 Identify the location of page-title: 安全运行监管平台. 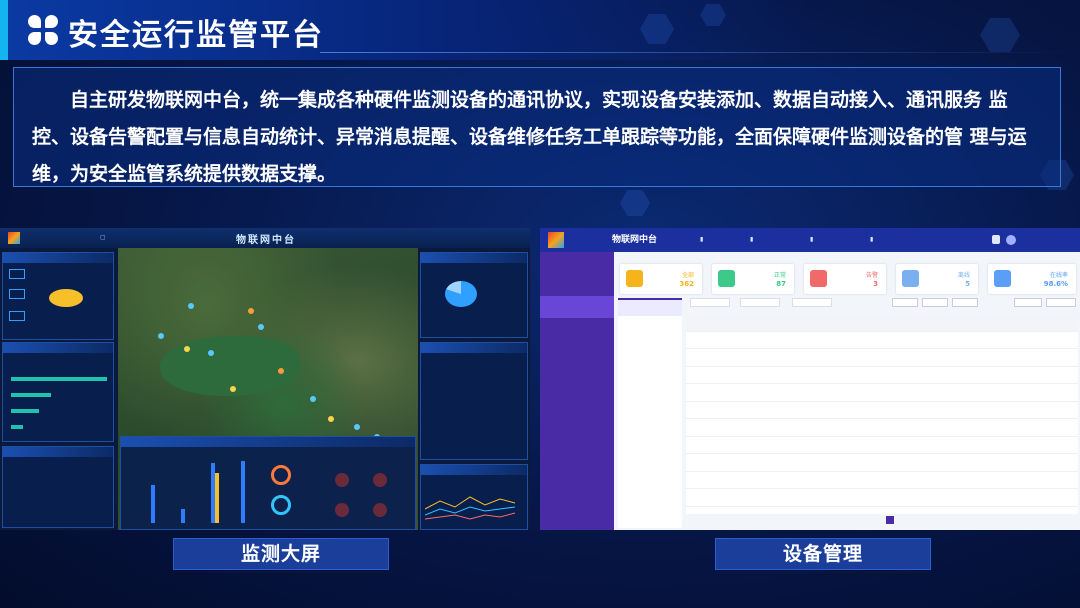
(196, 35).